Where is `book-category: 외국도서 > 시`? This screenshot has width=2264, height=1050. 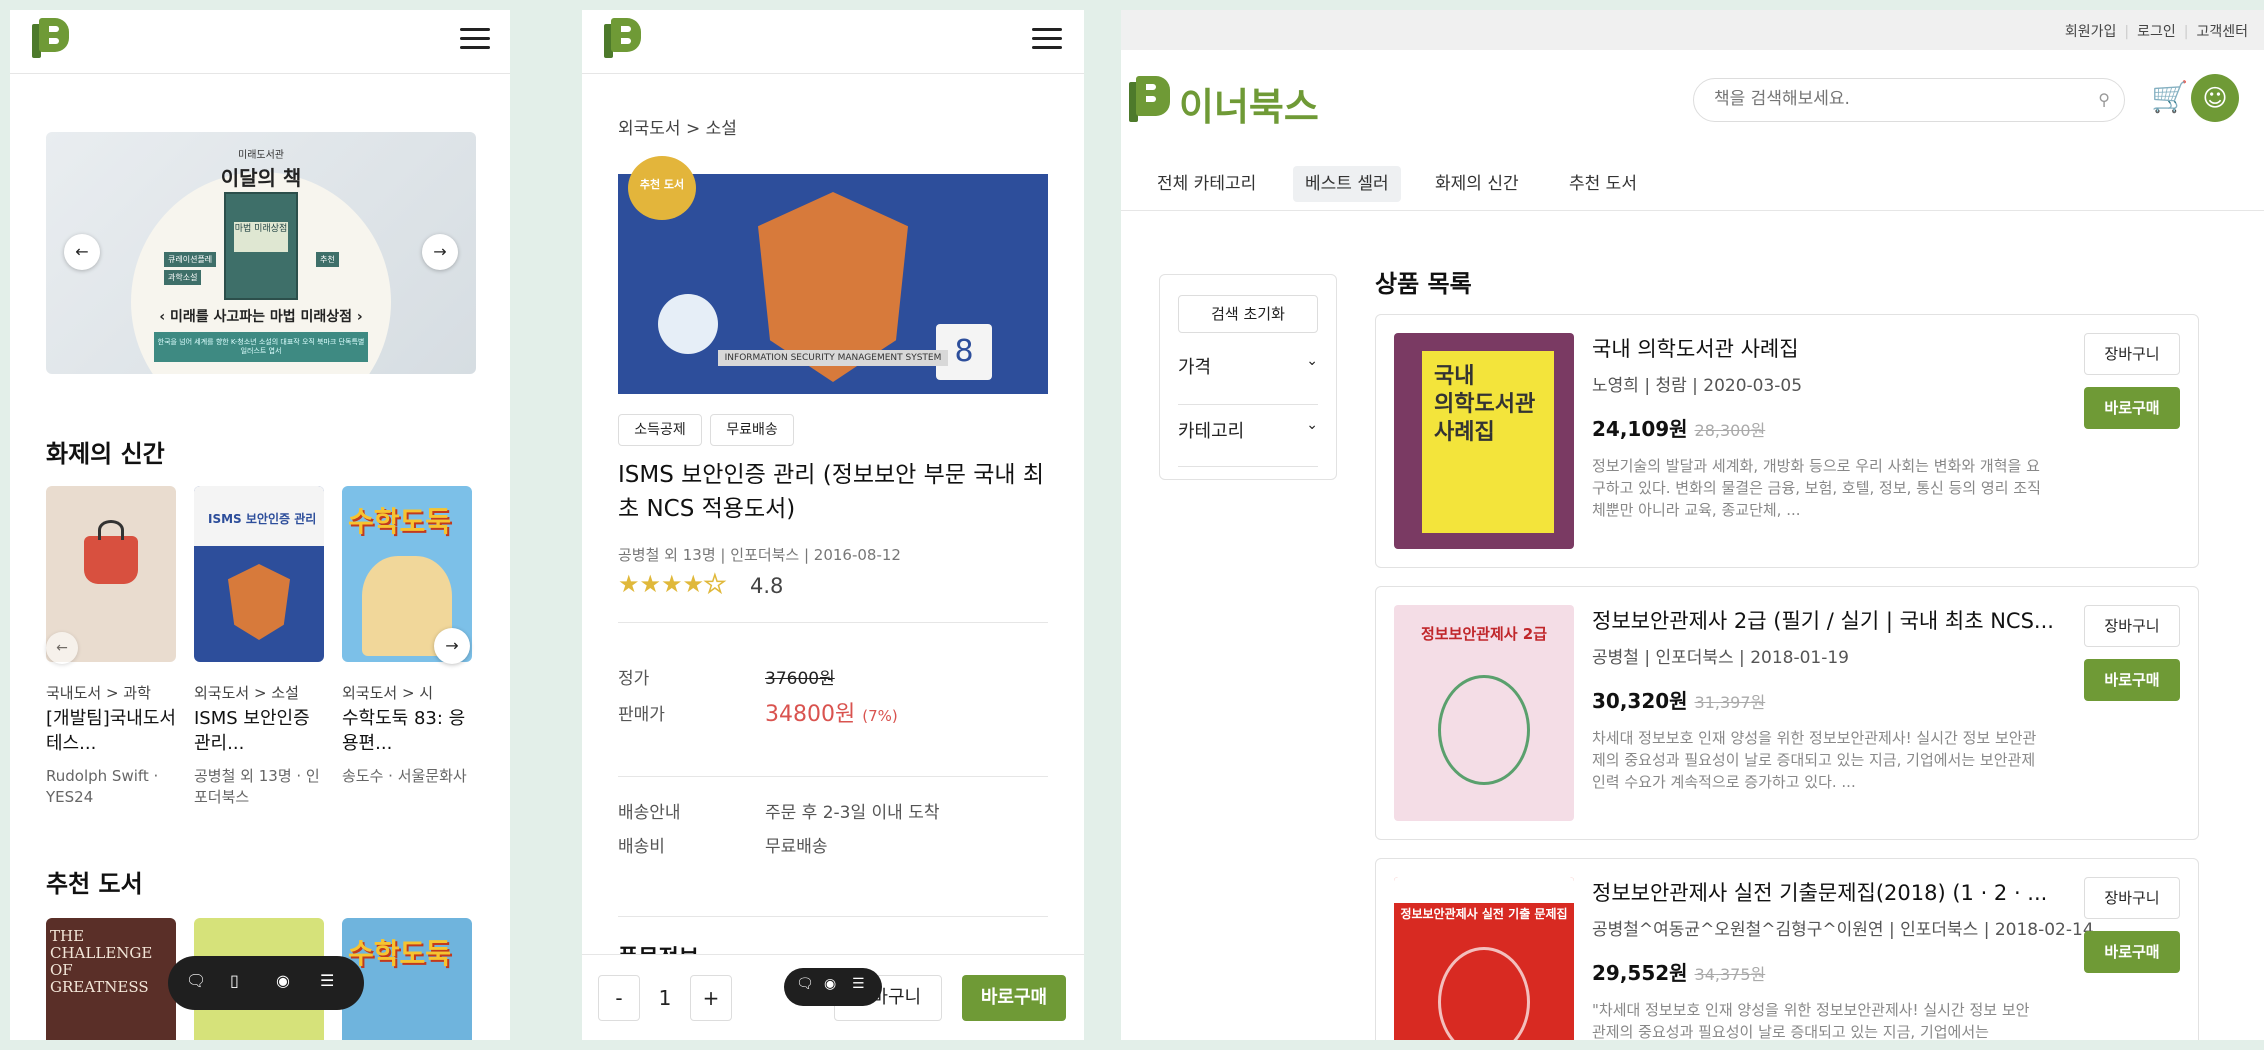 book-category: 외국도서 > 시 is located at coordinates (388, 693).